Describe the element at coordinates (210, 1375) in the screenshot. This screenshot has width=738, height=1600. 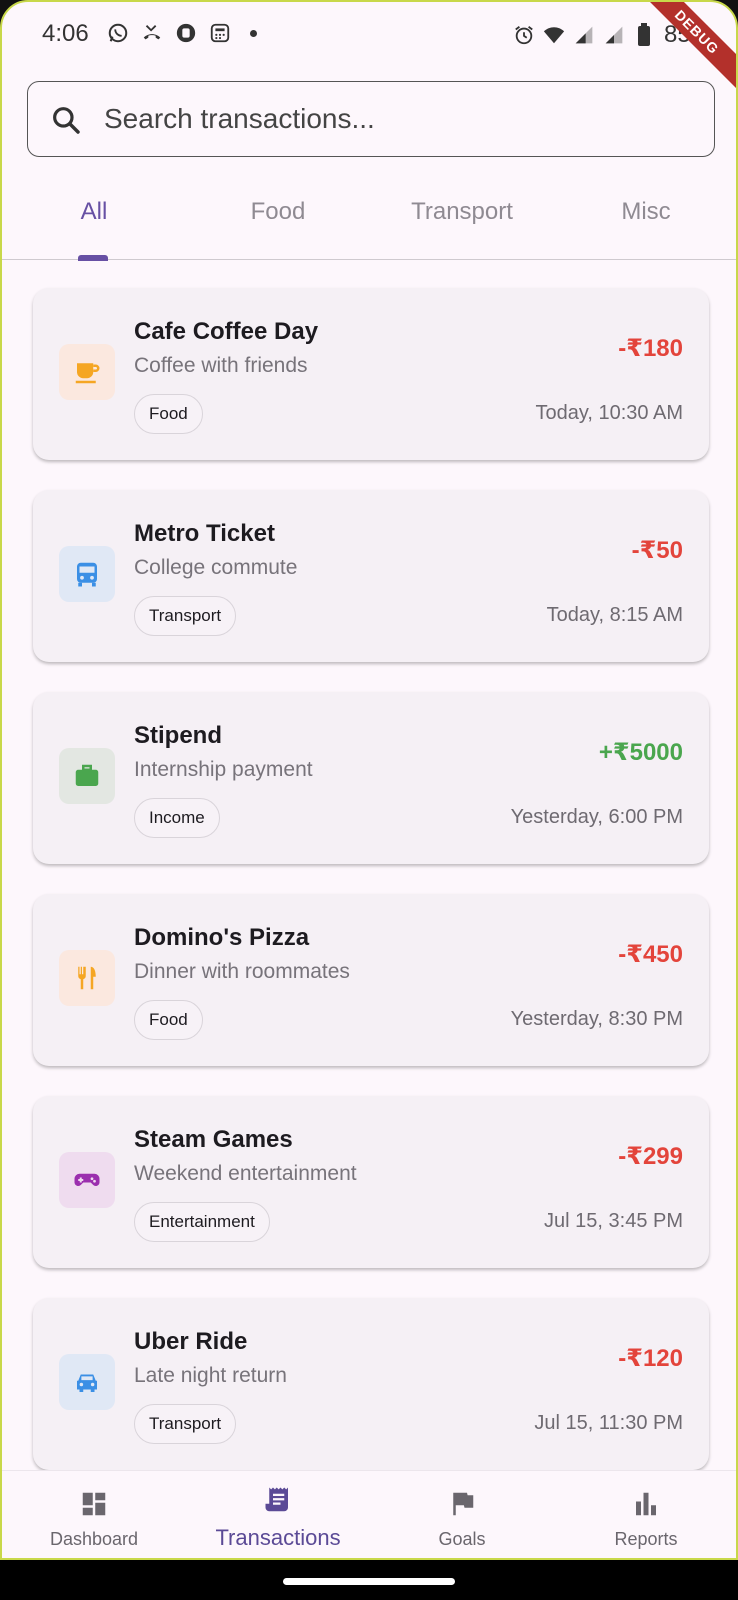
I see `transaction-description: Late night return` at that location.